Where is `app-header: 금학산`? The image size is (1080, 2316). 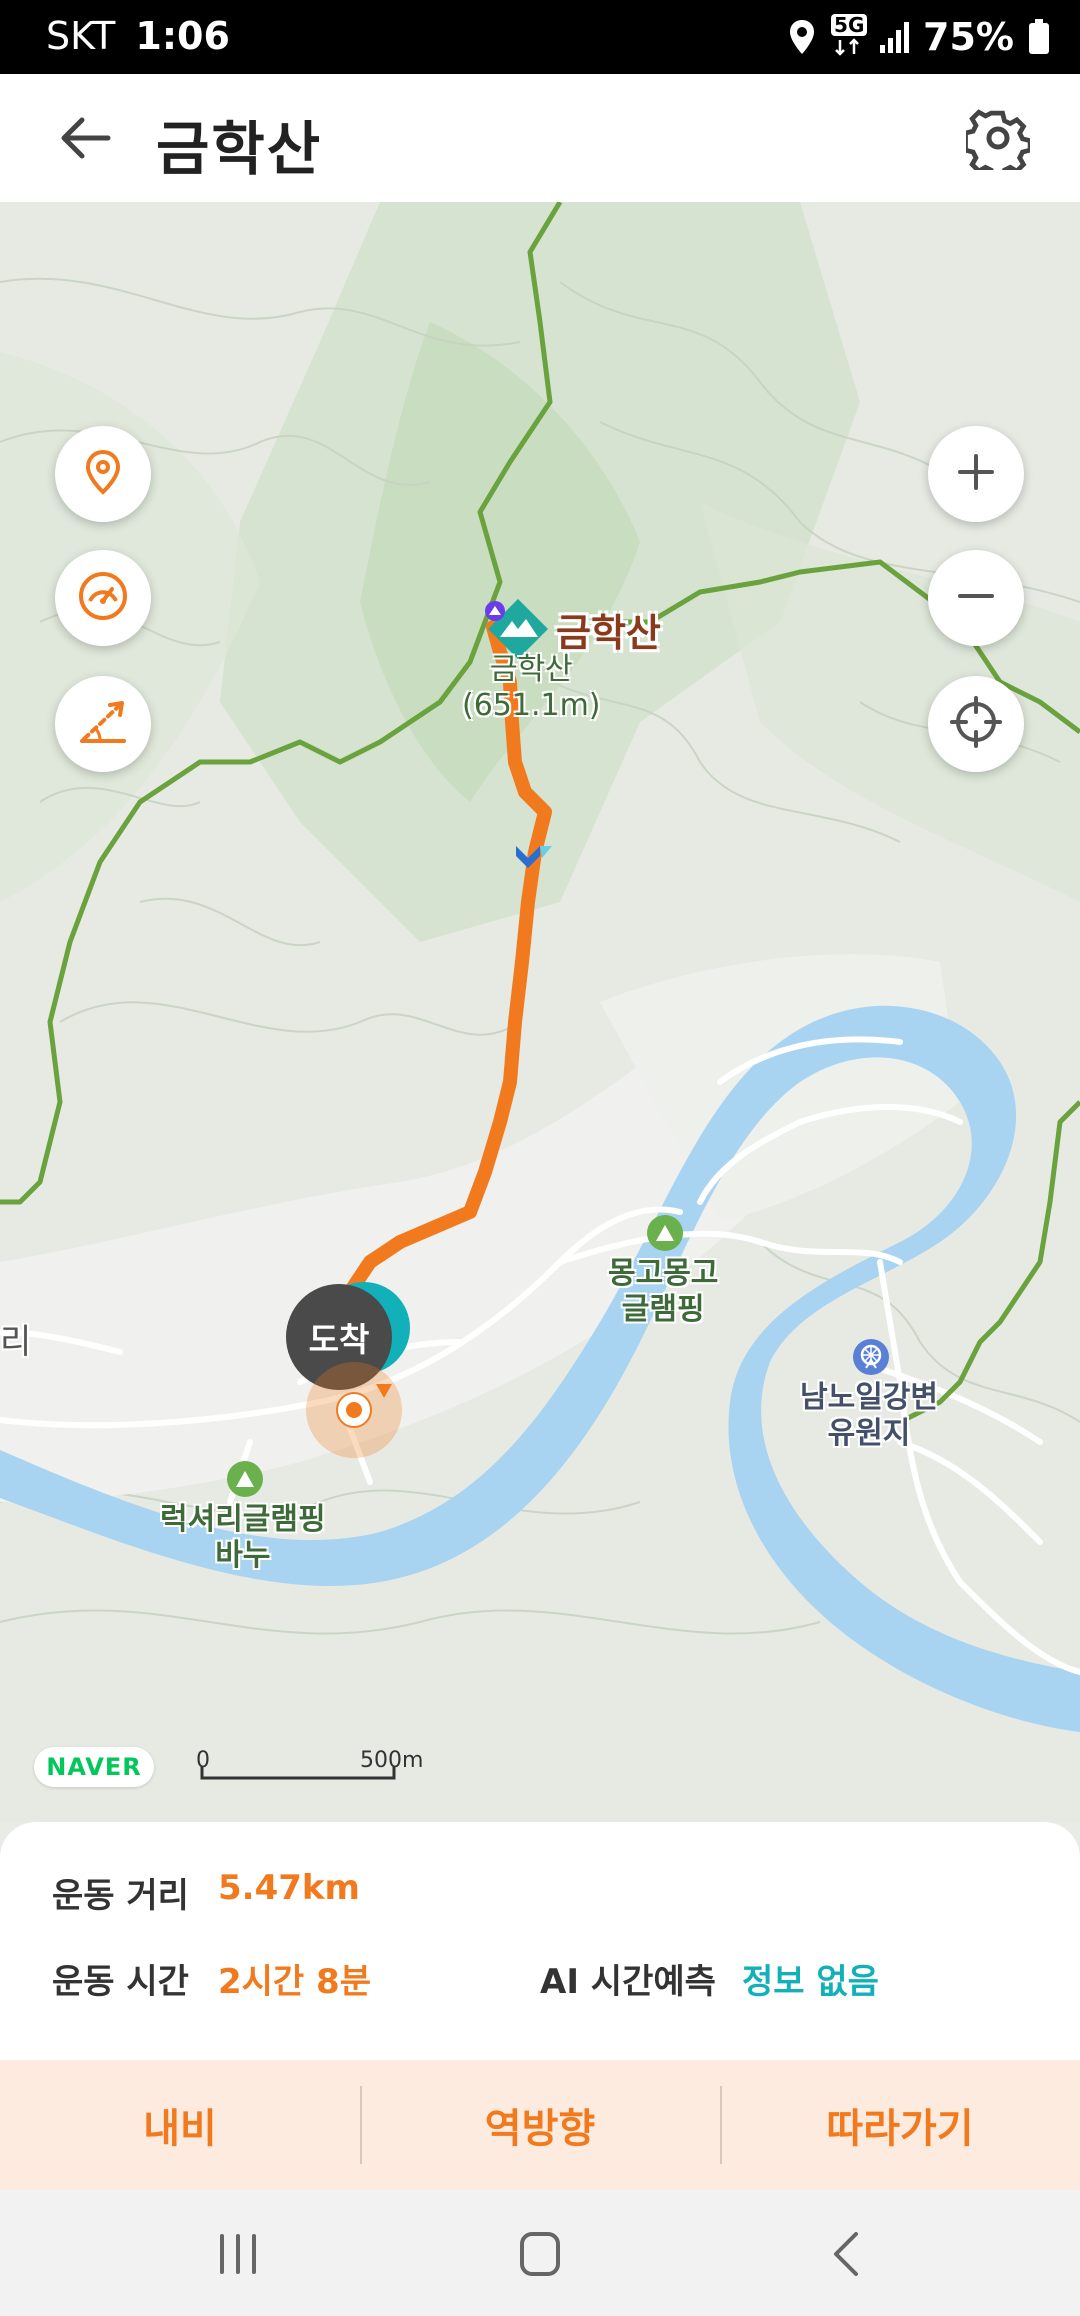
app-header: 금학산 is located at coordinates (540, 138).